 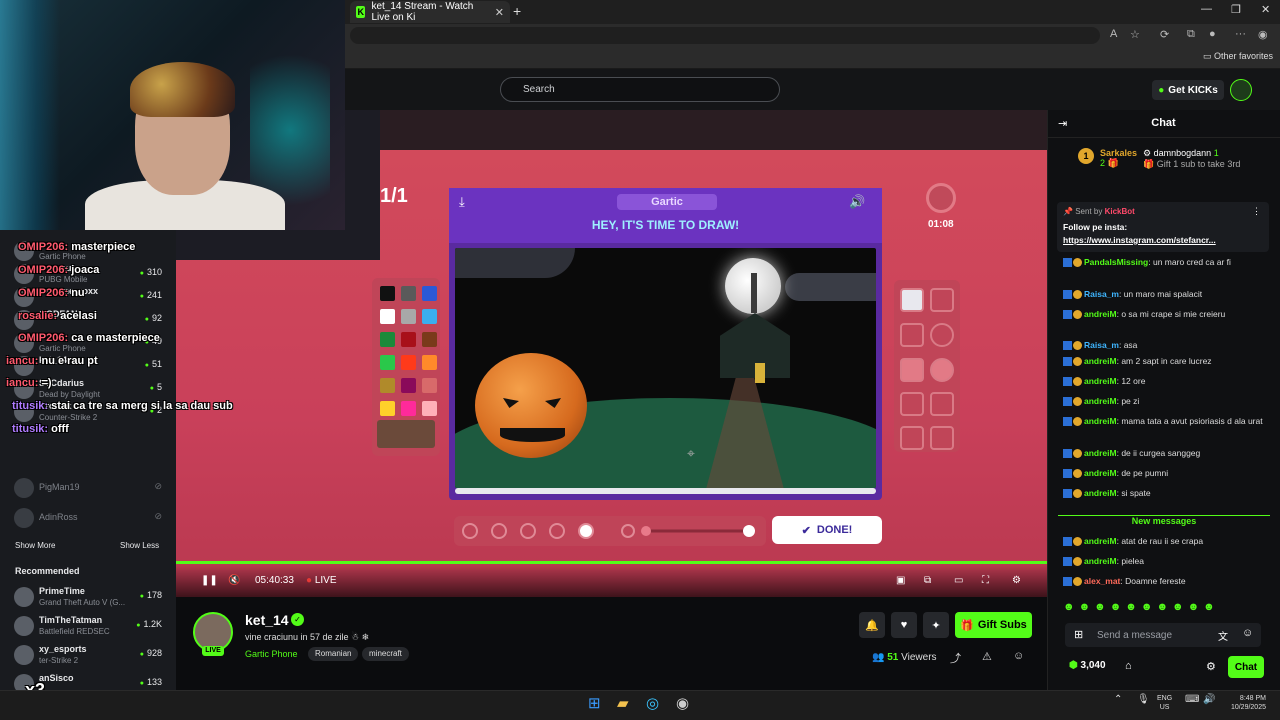 What do you see at coordinates (430, 12) in the screenshot?
I see `browser-tab: K ket_14 Stream - Watch Live on Ki ✕` at bounding box center [430, 12].